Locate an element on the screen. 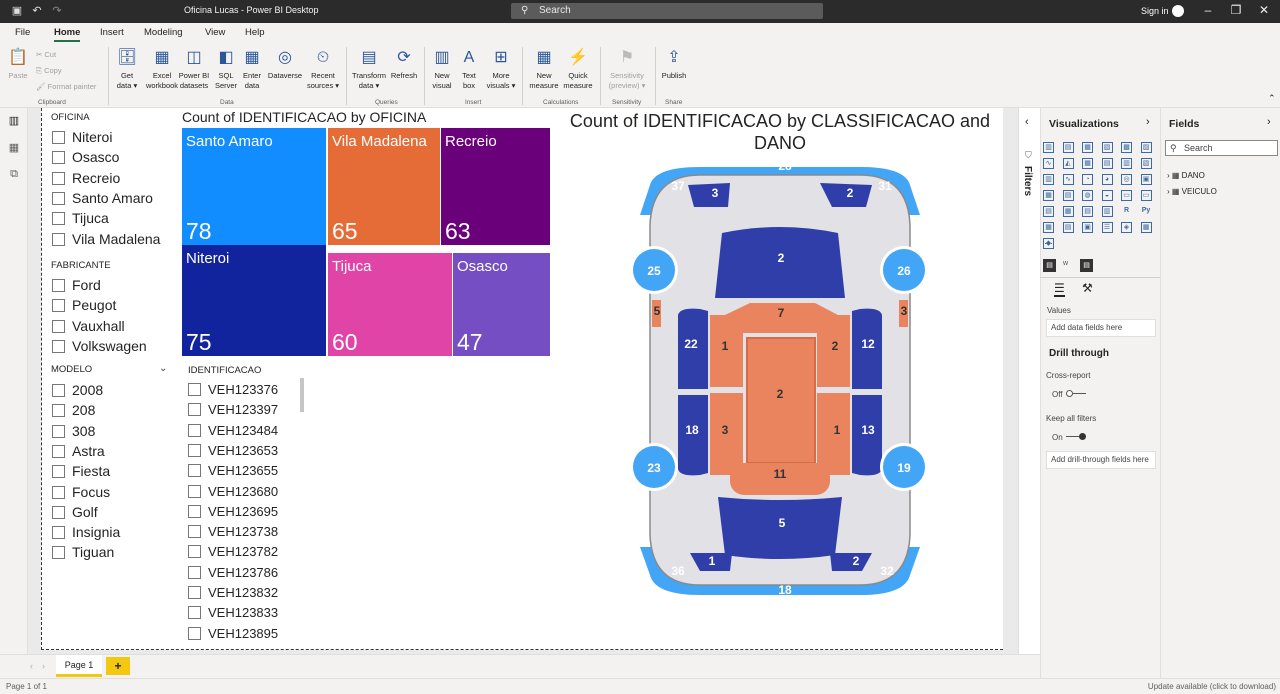  minimize-icon: – is located at coordinates (1208, 10).